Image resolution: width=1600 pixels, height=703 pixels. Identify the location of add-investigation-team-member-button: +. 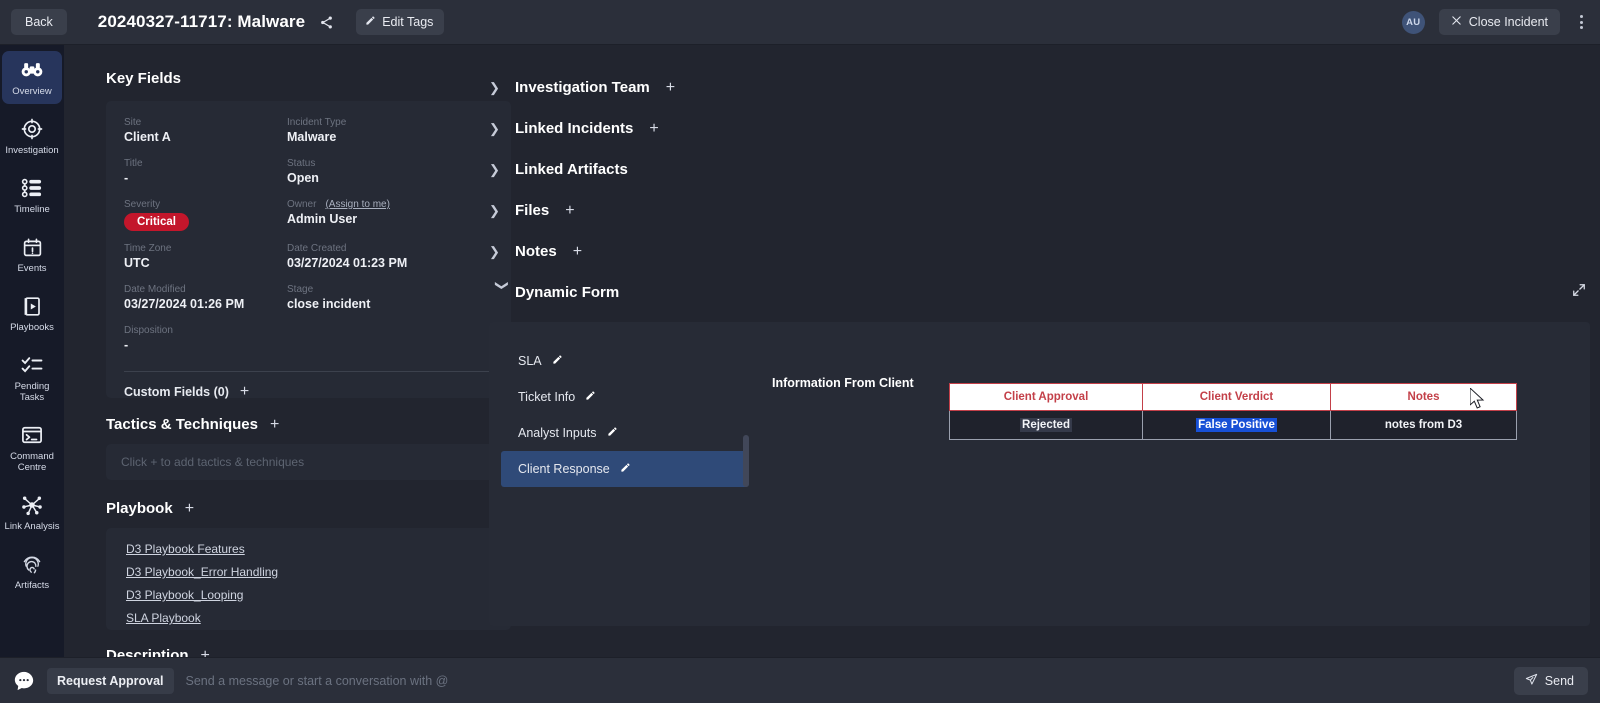
(670, 87).